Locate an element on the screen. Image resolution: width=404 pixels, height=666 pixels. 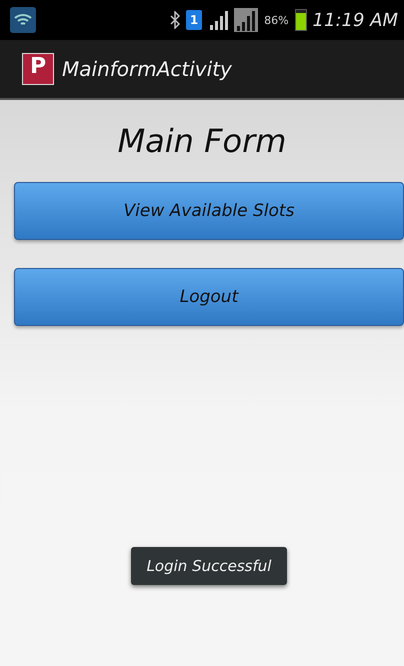
battery-icon is located at coordinates (300, 20).